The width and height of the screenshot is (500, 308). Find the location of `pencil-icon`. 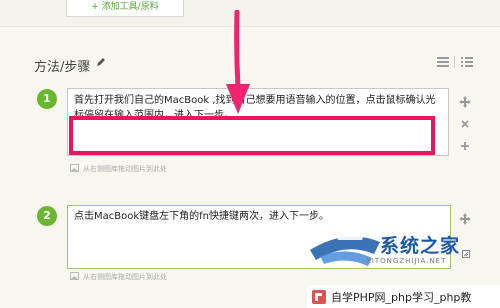

pencil-icon is located at coordinates (101, 62).